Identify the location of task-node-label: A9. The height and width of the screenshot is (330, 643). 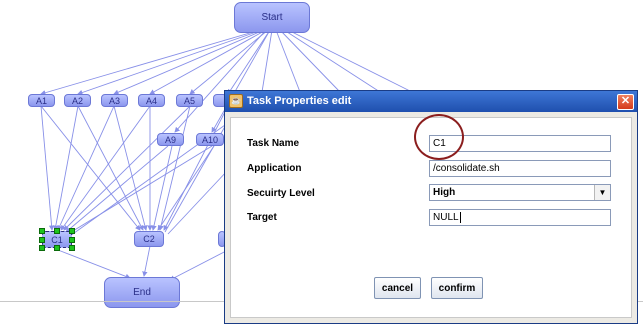
(170, 139).